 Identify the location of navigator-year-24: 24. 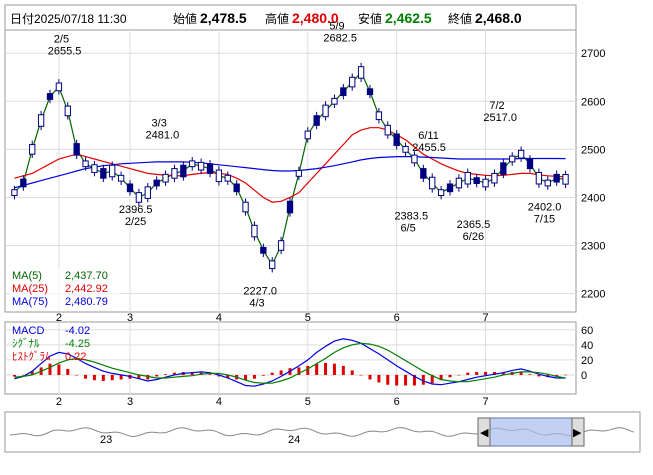
(294, 440).